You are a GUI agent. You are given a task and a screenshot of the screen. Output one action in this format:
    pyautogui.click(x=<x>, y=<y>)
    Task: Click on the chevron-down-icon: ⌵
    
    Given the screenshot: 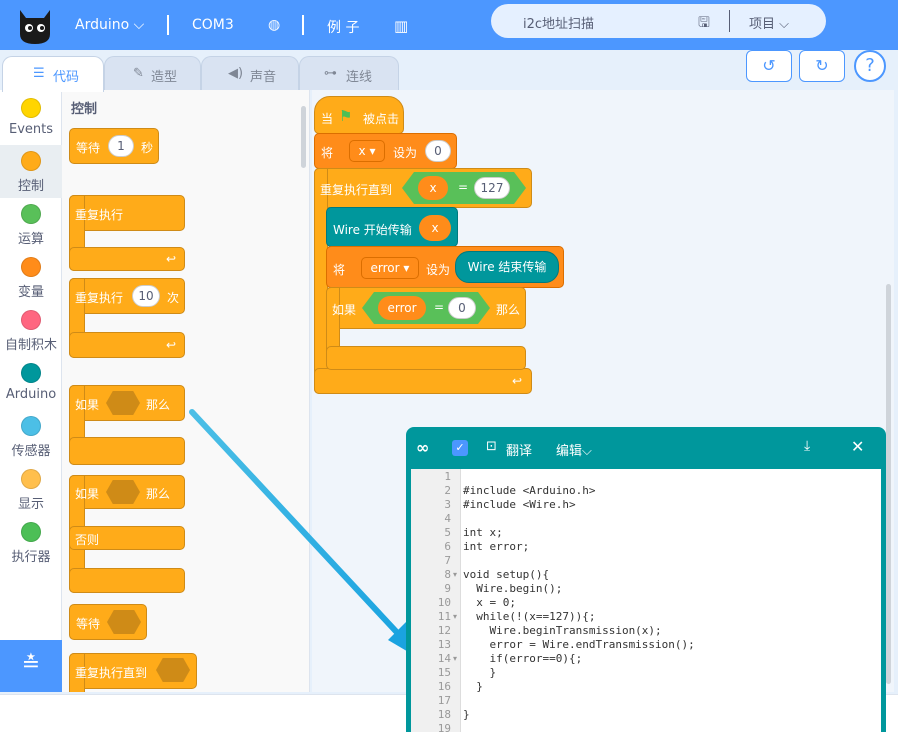 What is the action you would take?
    pyautogui.click(x=139, y=25)
    